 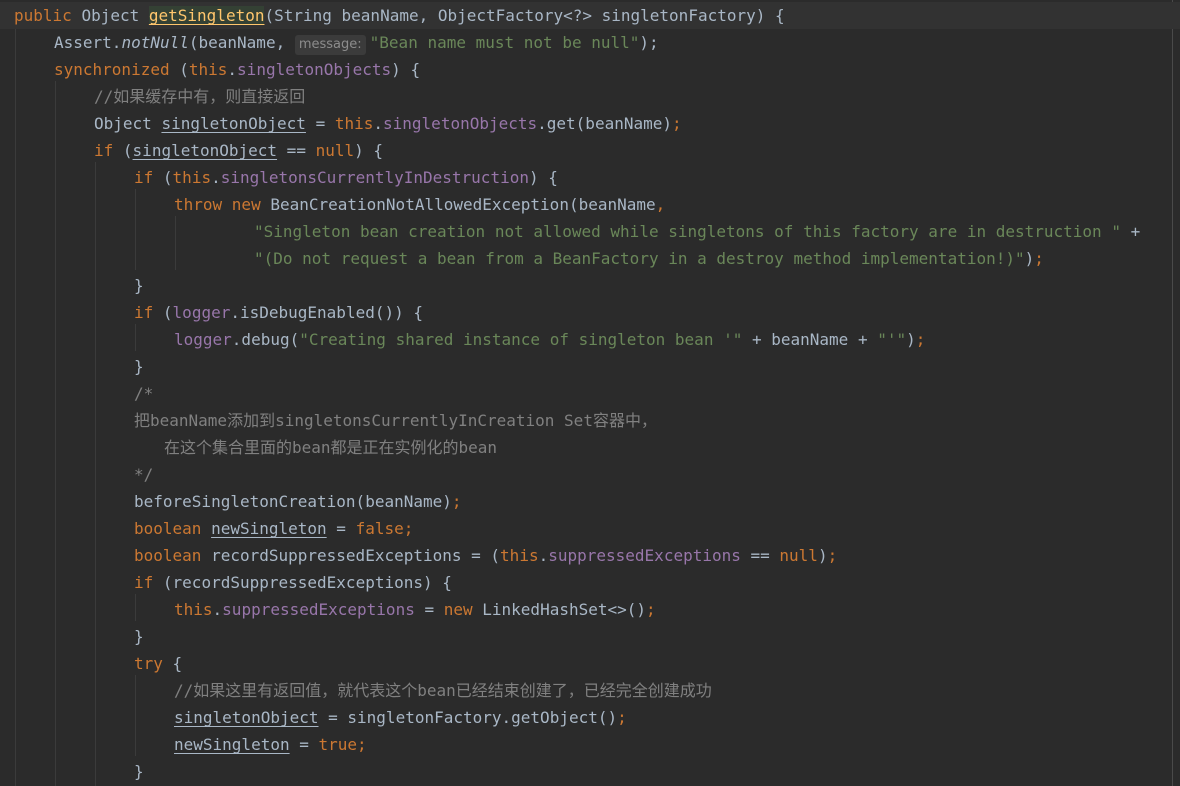 What do you see at coordinates (660, 204) in the screenshot?
I see `code-token: ,` at bounding box center [660, 204].